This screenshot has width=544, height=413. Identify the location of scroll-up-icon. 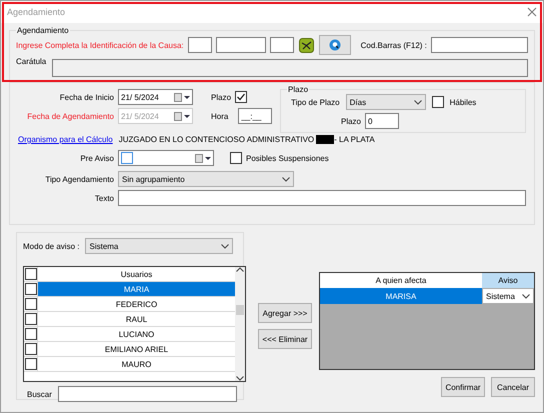
(240, 269).